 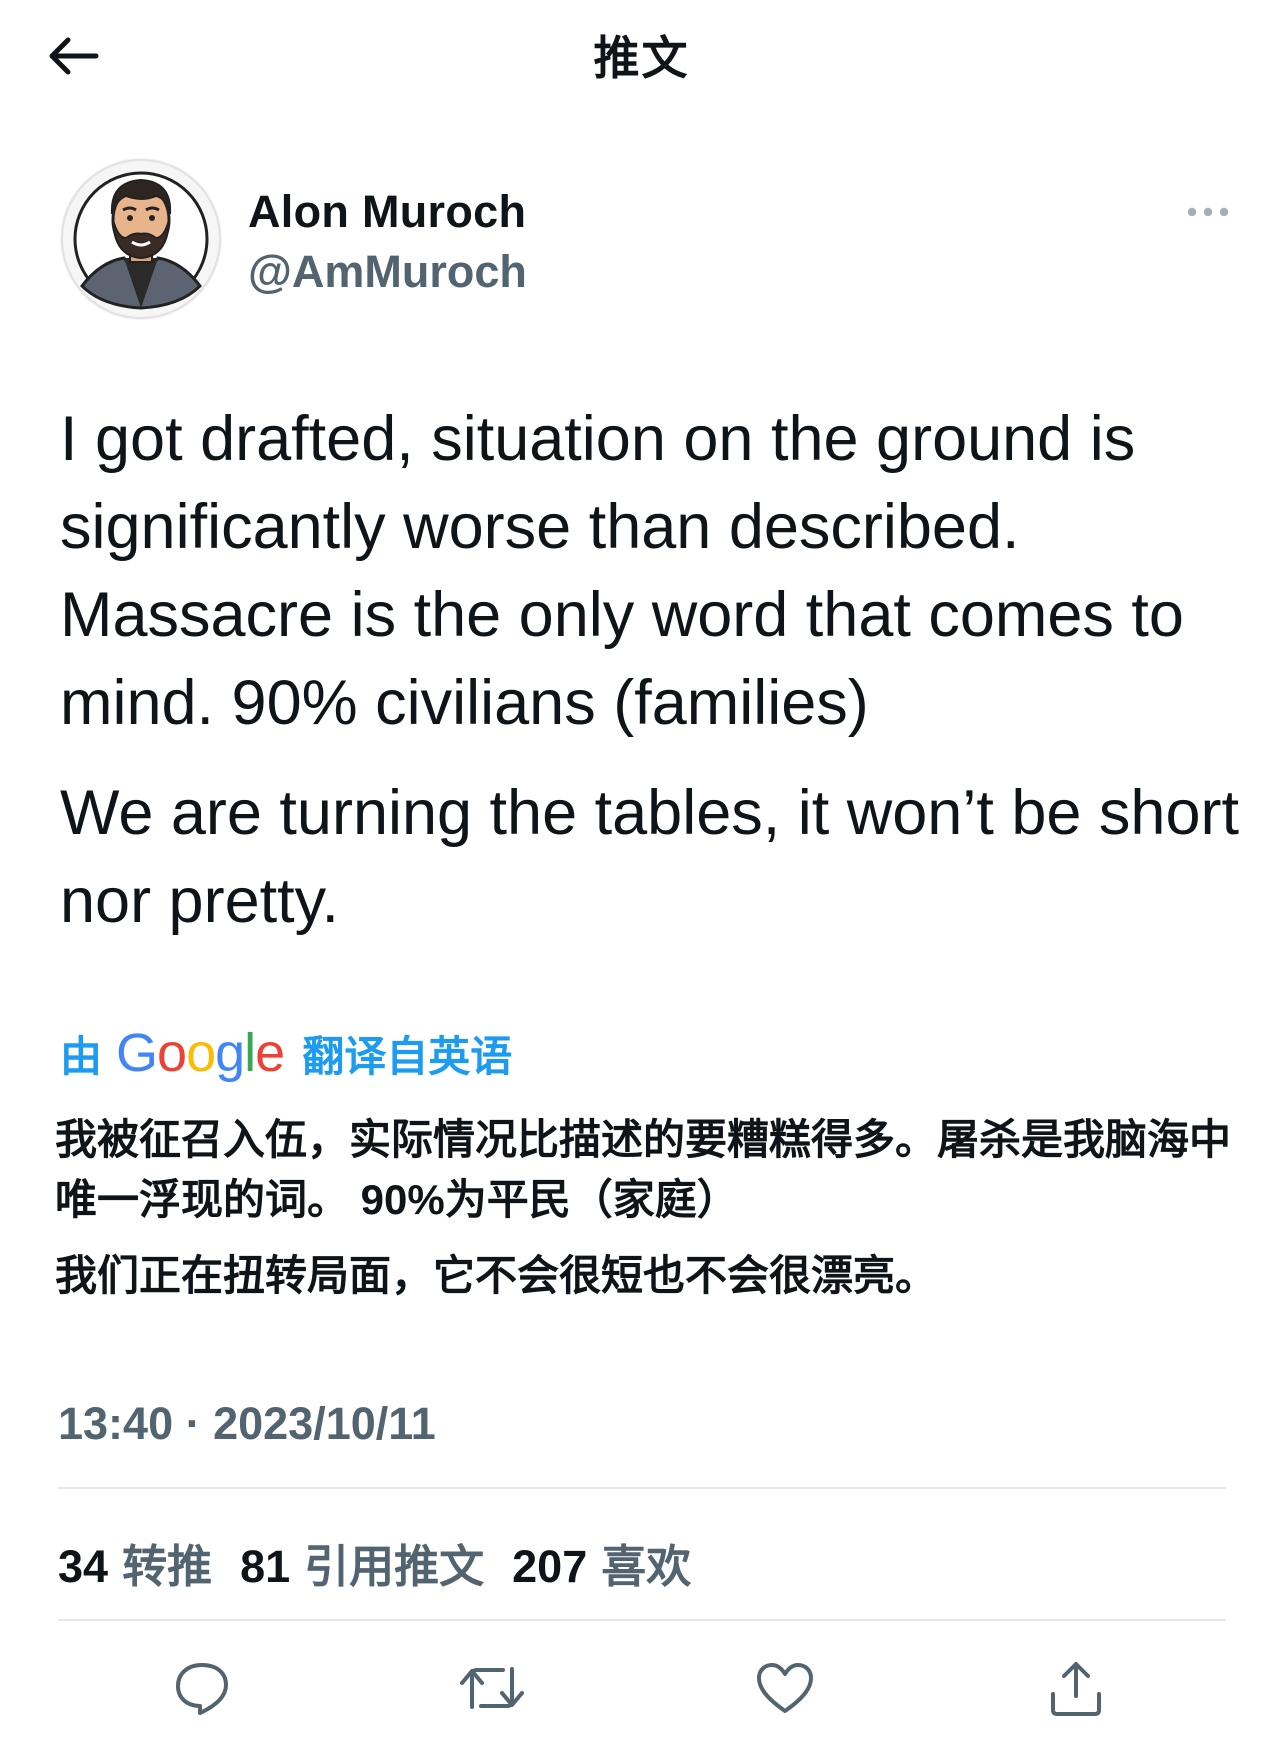 I want to click on like-button, so click(x=785, y=1688).